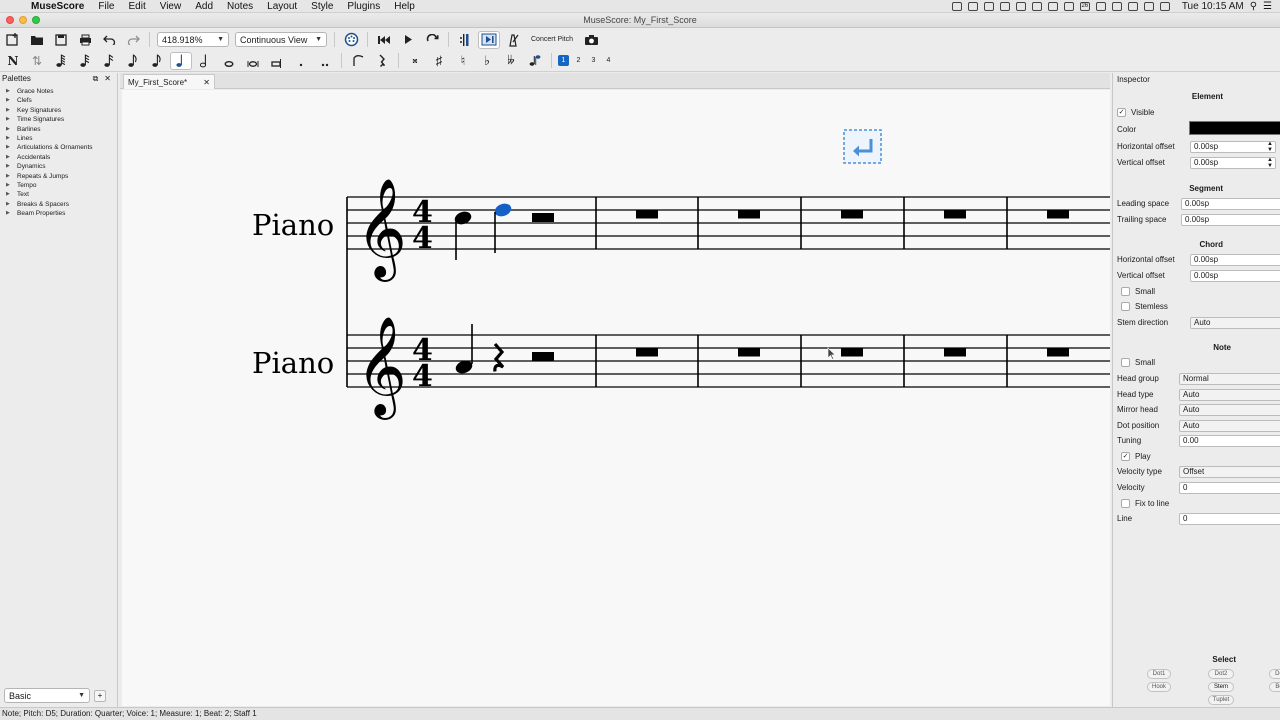  What do you see at coordinates (58, 176) in the screenshot?
I see `palette-repeats-jumps: ▶ Repeats & Jumps` at bounding box center [58, 176].